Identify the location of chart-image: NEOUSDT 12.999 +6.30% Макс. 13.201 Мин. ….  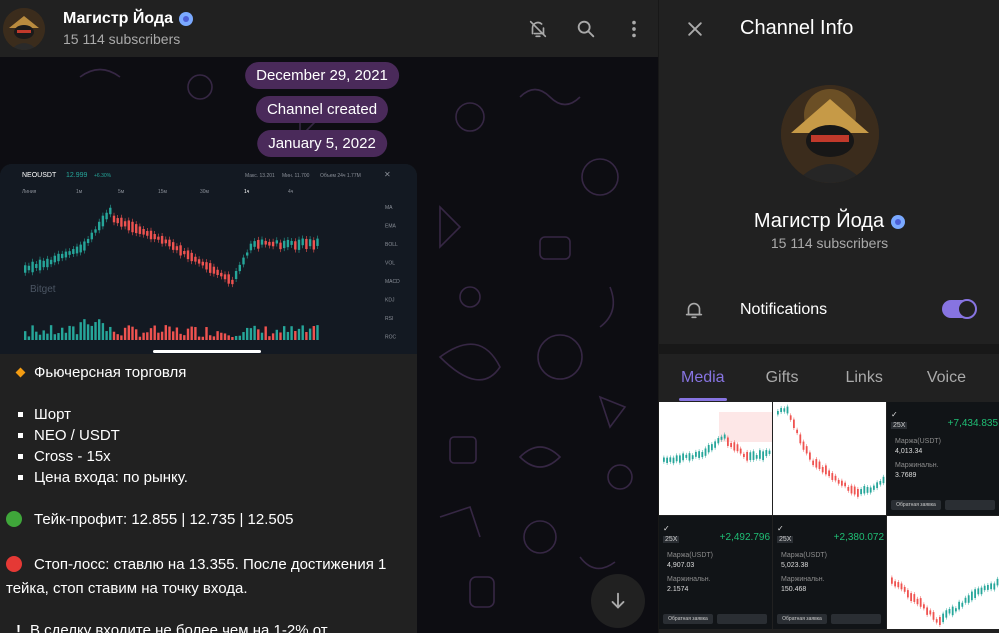
(208, 259).